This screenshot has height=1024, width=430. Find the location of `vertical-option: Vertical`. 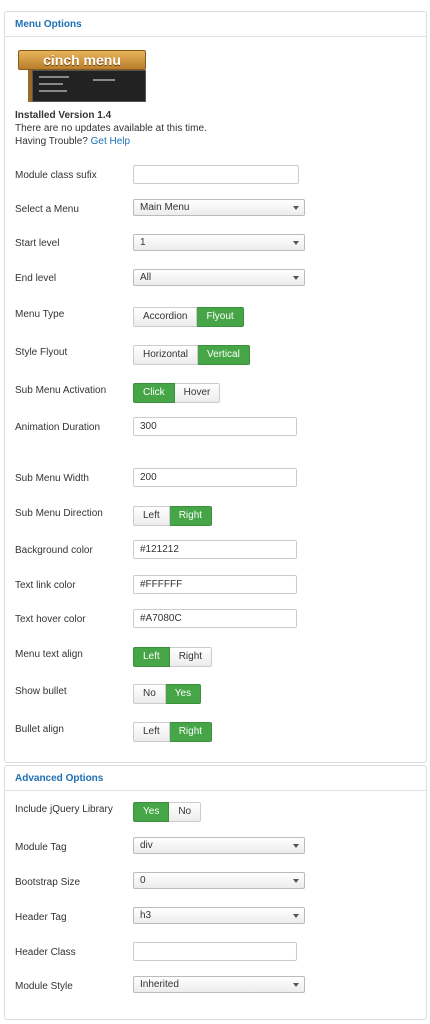

vertical-option: Vertical is located at coordinates (224, 355).